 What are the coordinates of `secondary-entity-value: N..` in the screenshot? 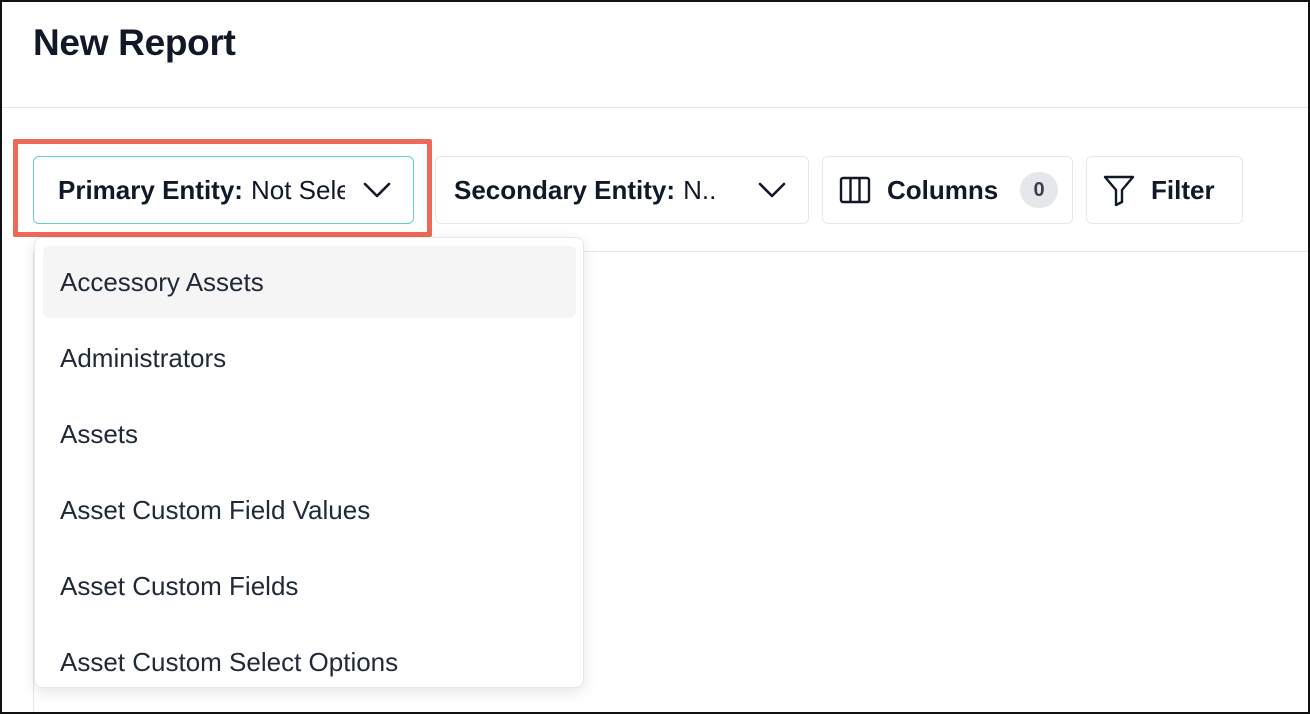 It's located at (700, 190).